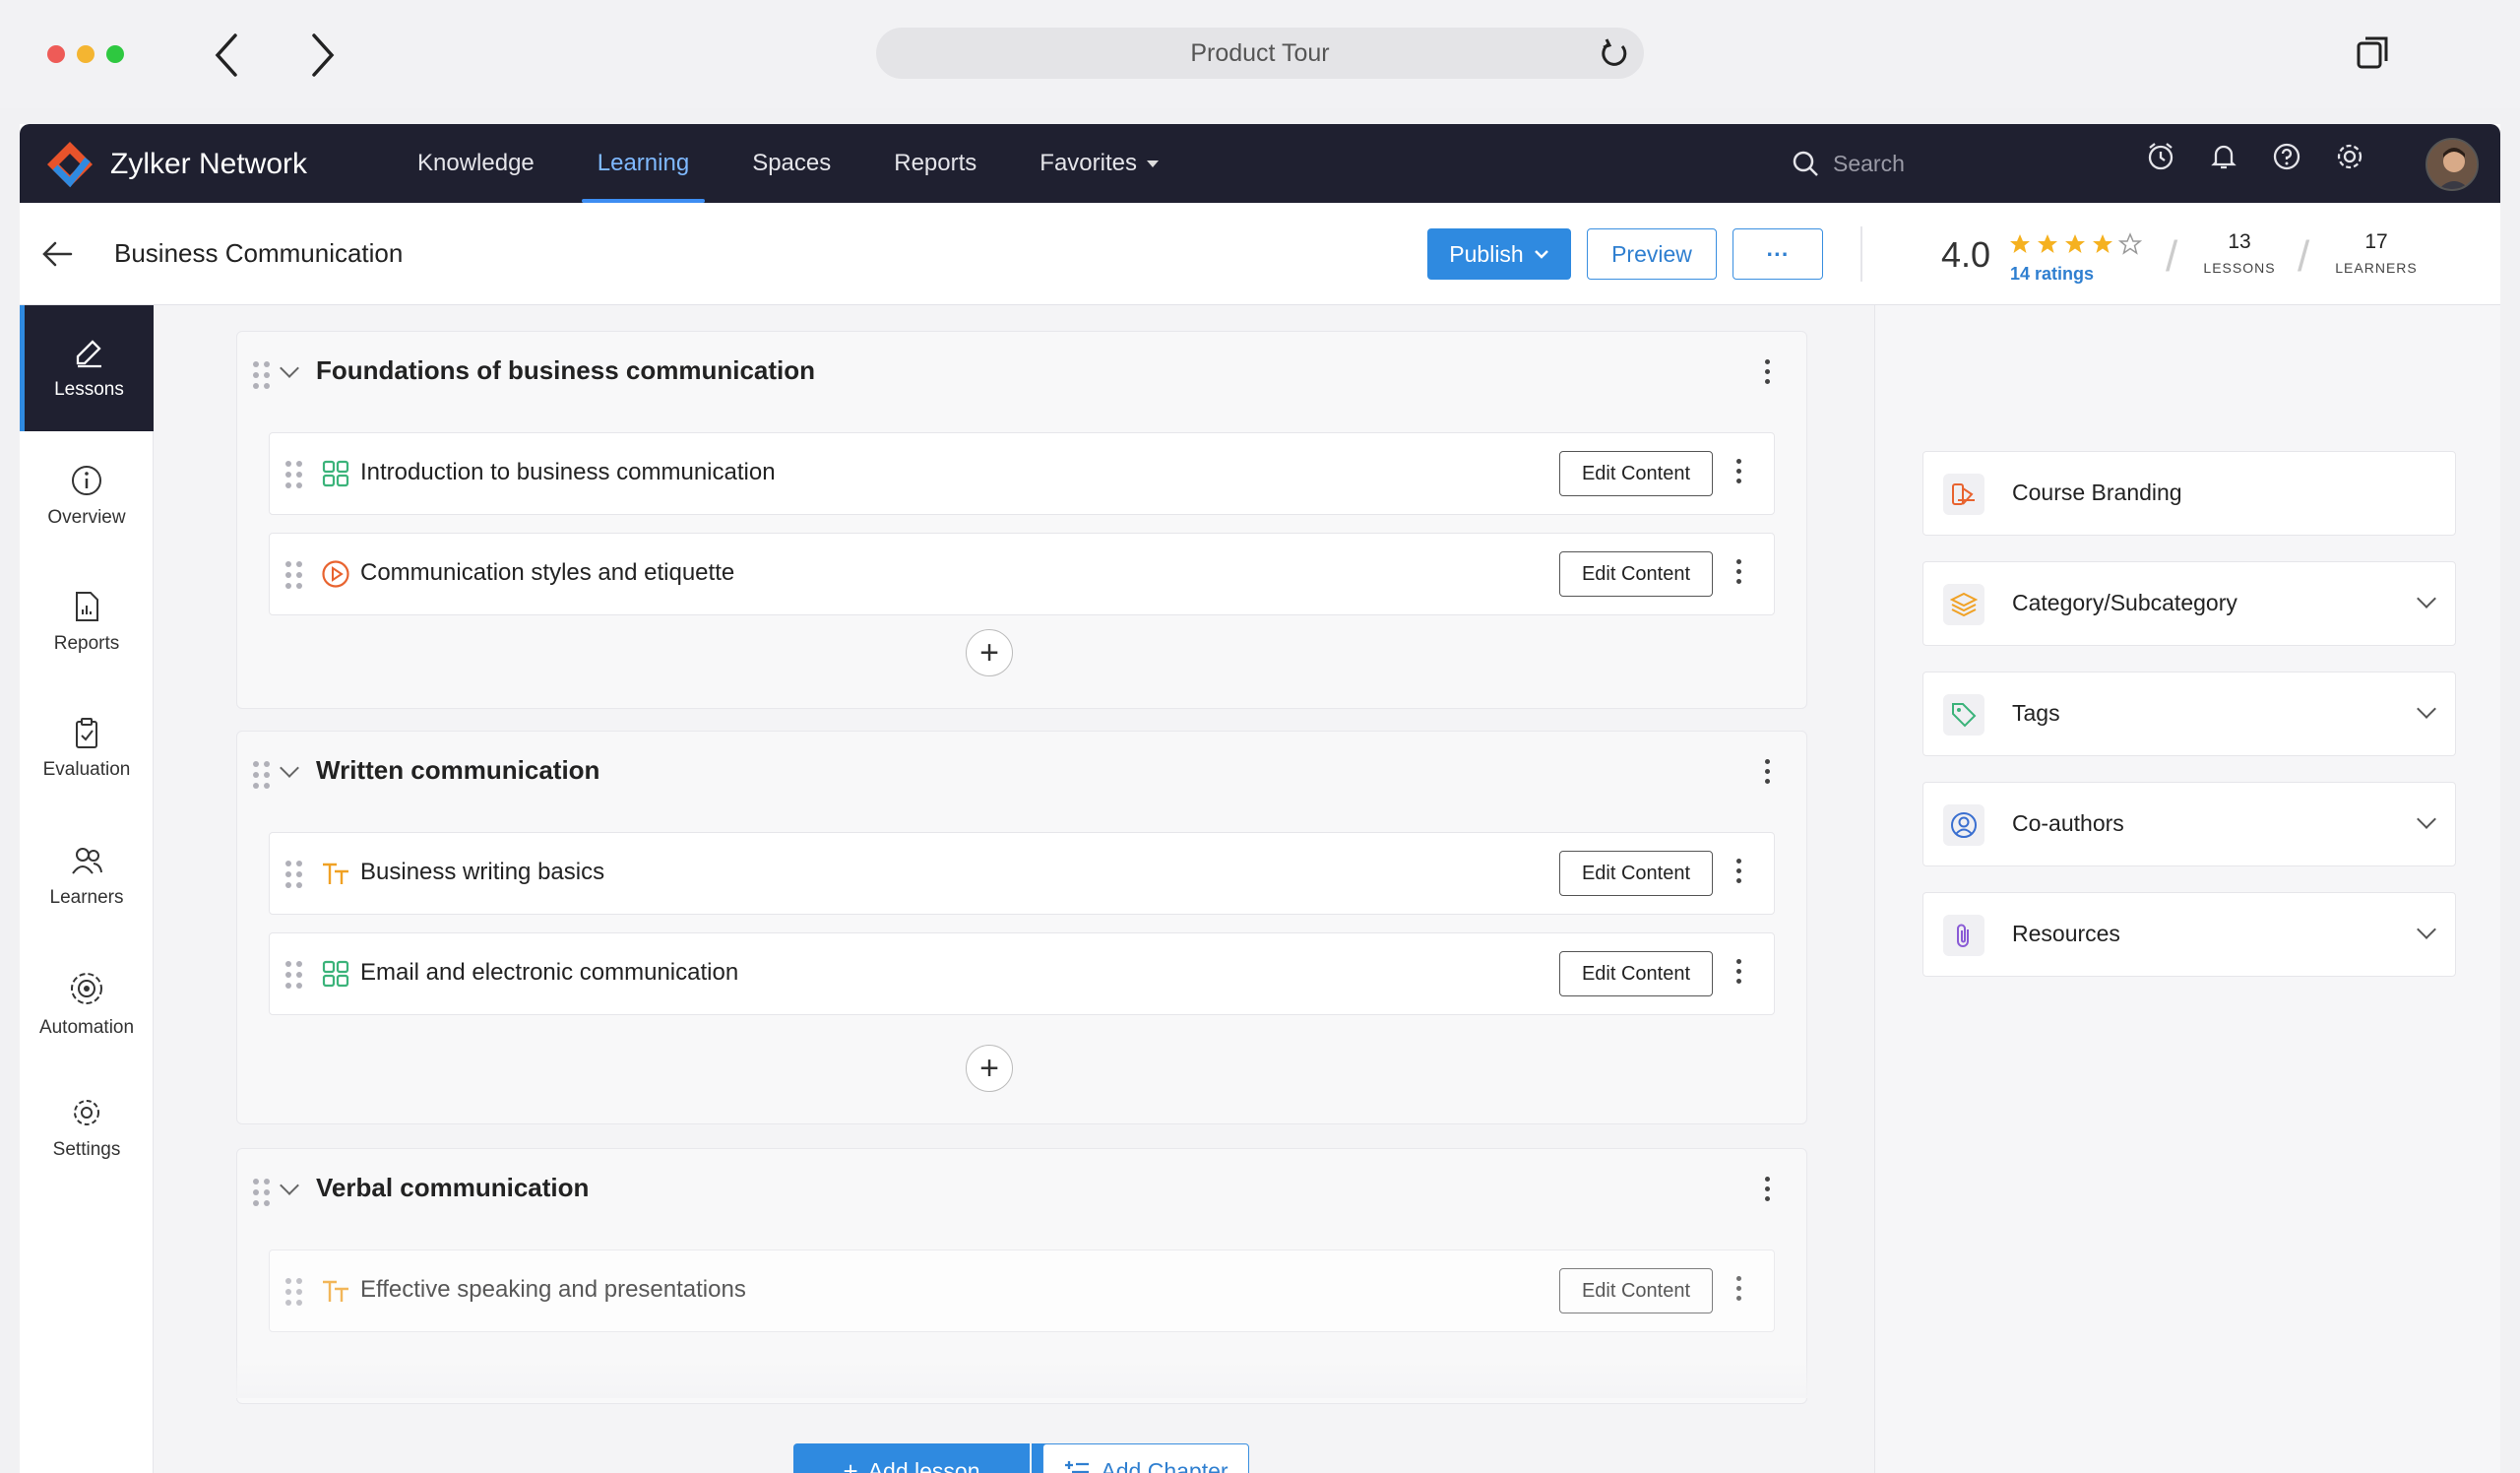  What do you see at coordinates (1021, 1378) in the screenshot?
I see `scroll-fade` at bounding box center [1021, 1378].